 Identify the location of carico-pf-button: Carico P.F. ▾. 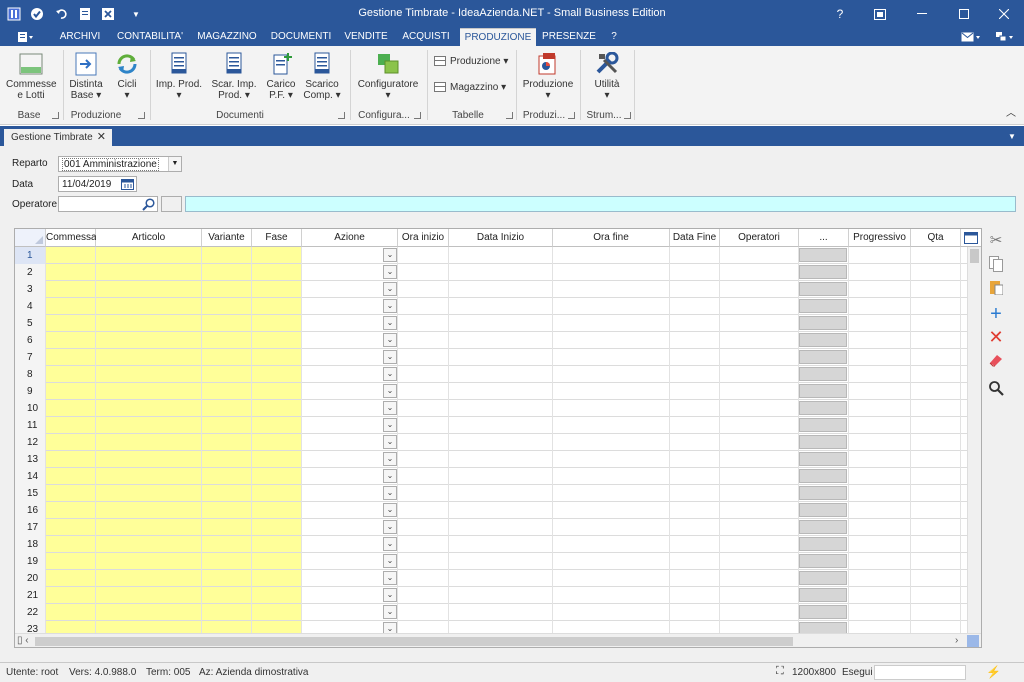
(281, 76).